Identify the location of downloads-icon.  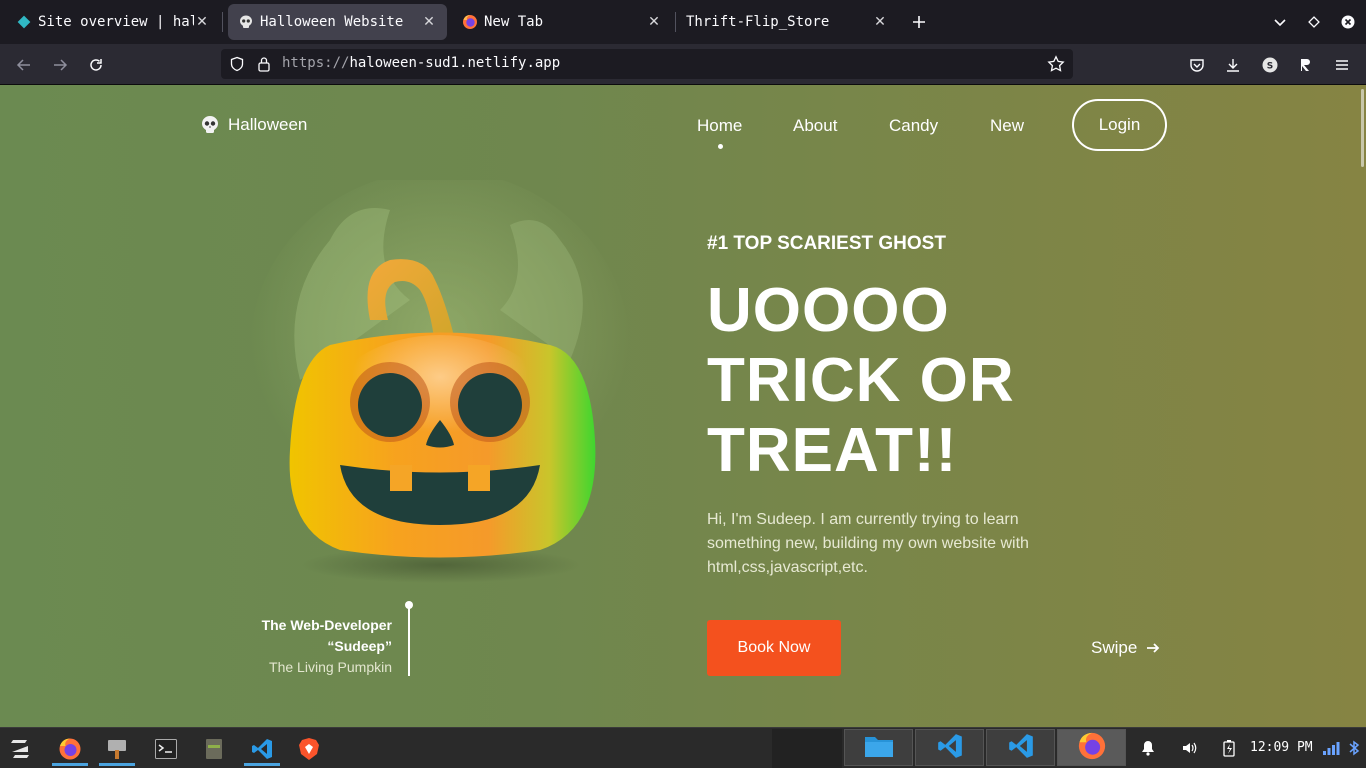
(1233, 65).